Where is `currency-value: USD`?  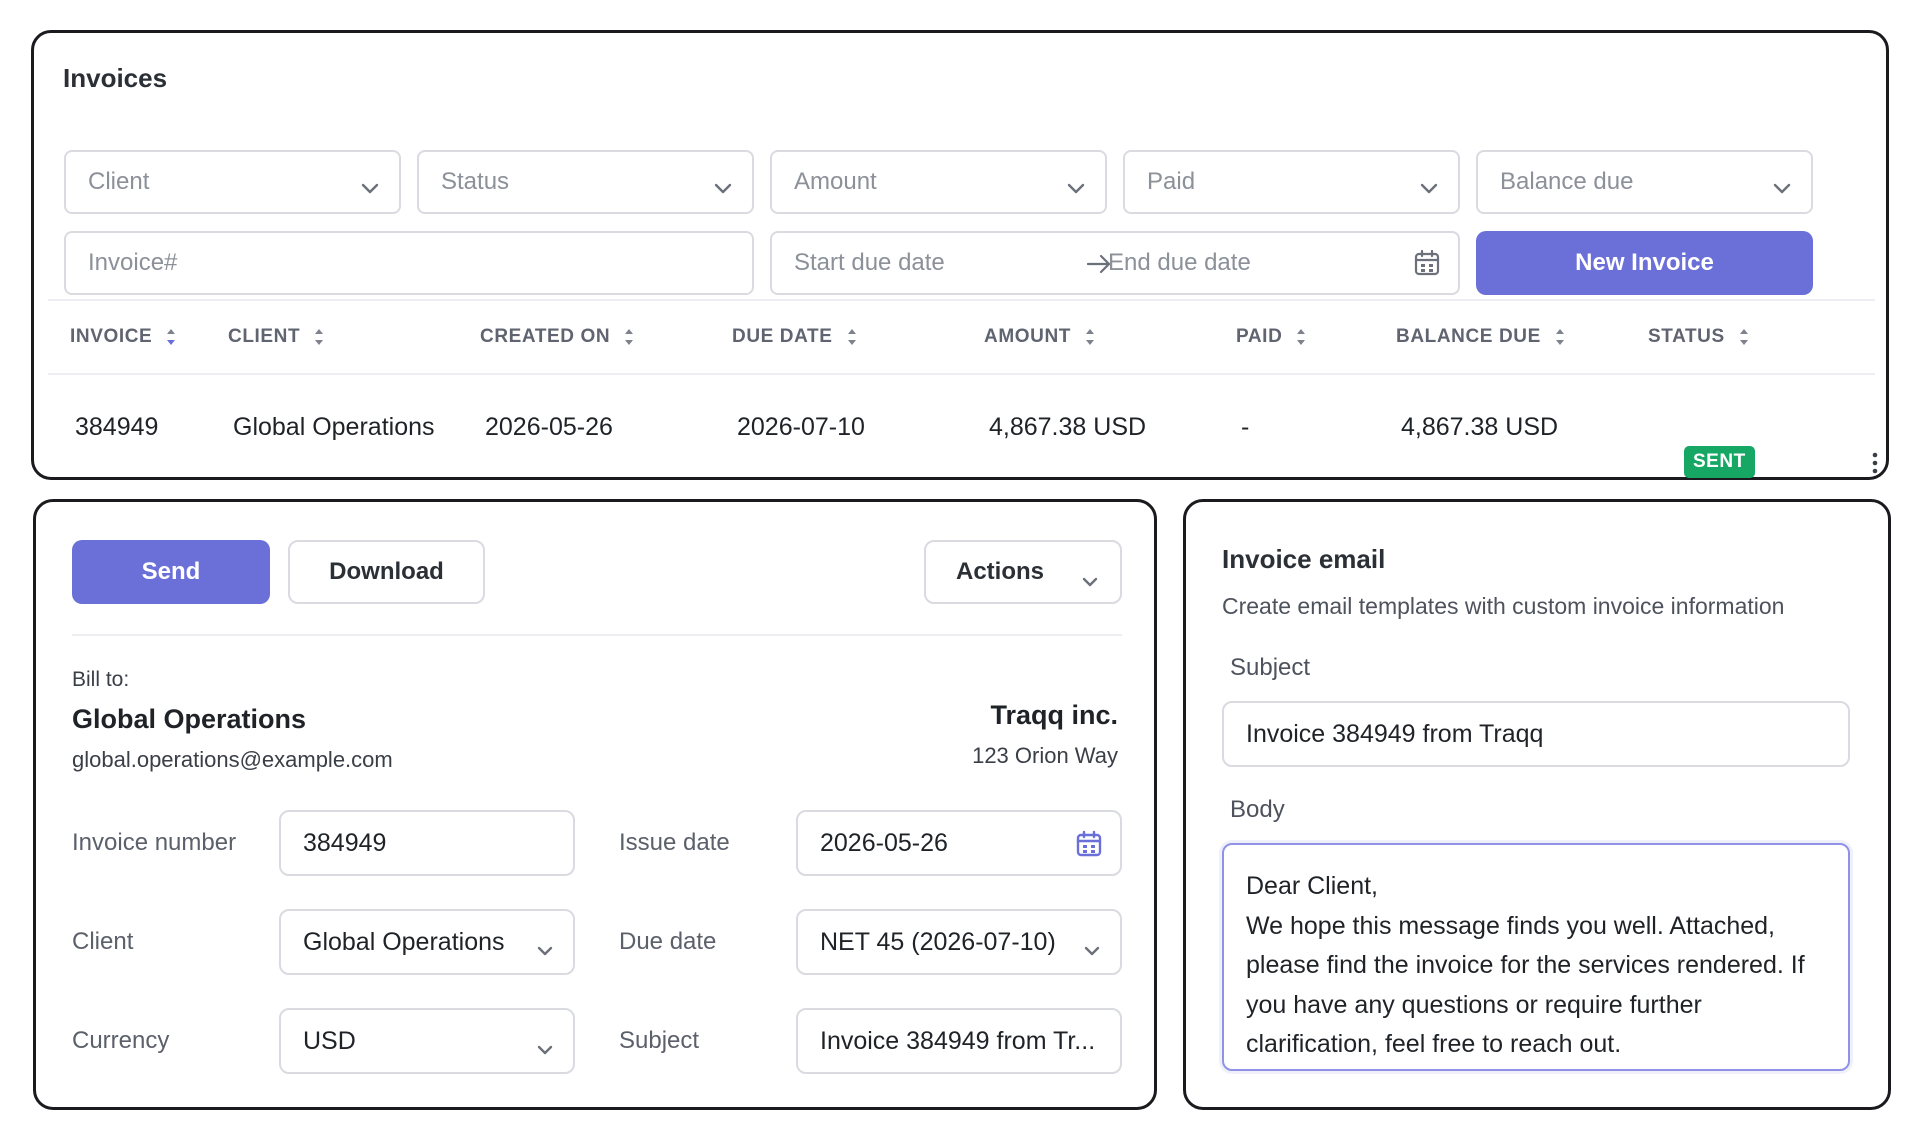 currency-value: USD is located at coordinates (329, 1040).